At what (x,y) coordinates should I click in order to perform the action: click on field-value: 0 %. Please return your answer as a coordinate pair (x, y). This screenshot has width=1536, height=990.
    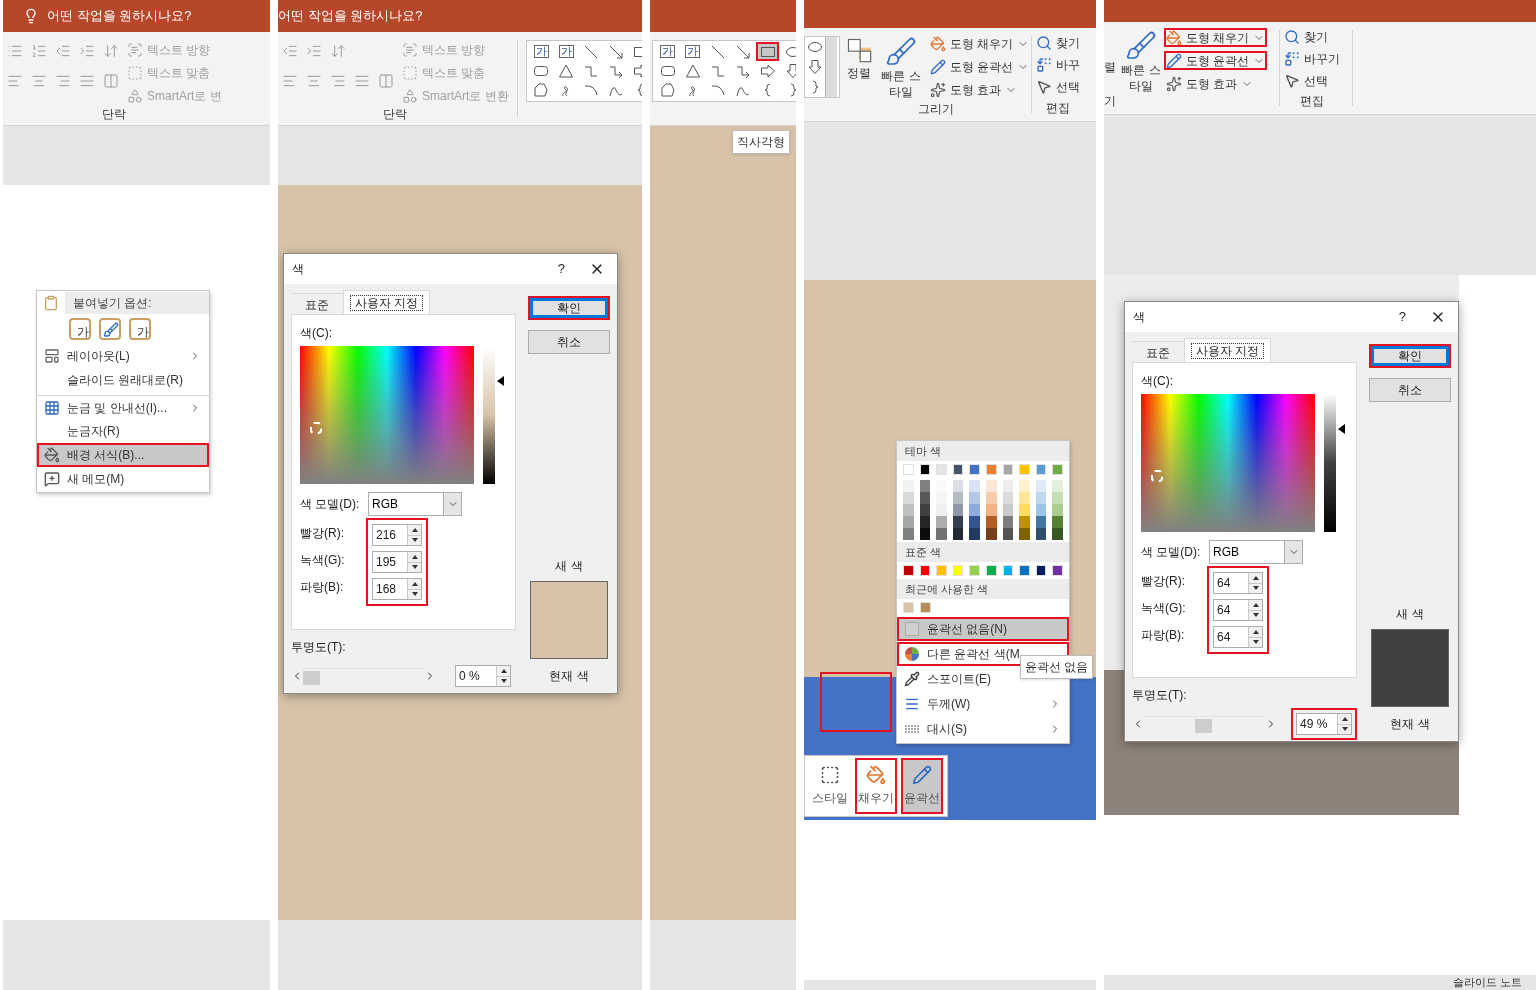
    Looking at the image, I should click on (469, 676).